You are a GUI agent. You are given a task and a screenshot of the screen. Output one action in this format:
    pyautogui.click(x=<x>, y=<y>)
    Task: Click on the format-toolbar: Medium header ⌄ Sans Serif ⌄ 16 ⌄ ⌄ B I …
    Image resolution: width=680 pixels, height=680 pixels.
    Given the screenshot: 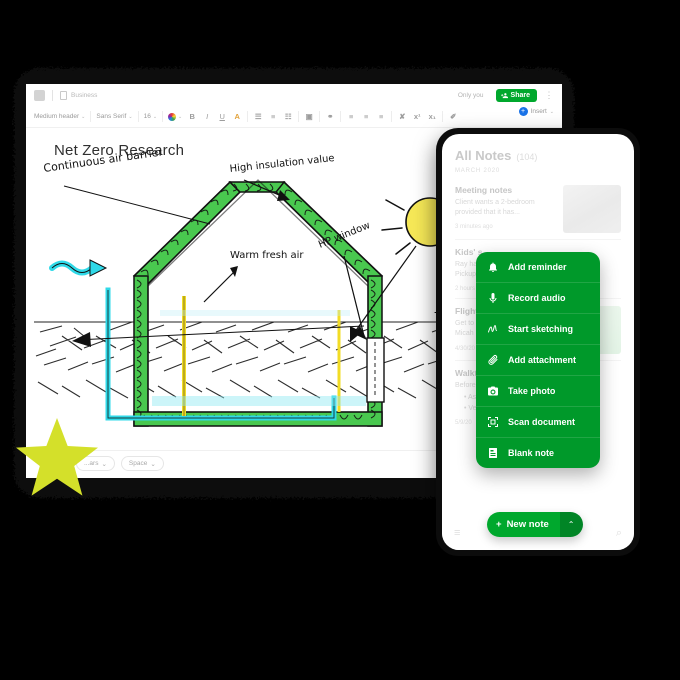 What is the action you would take?
    pyautogui.click(x=294, y=117)
    